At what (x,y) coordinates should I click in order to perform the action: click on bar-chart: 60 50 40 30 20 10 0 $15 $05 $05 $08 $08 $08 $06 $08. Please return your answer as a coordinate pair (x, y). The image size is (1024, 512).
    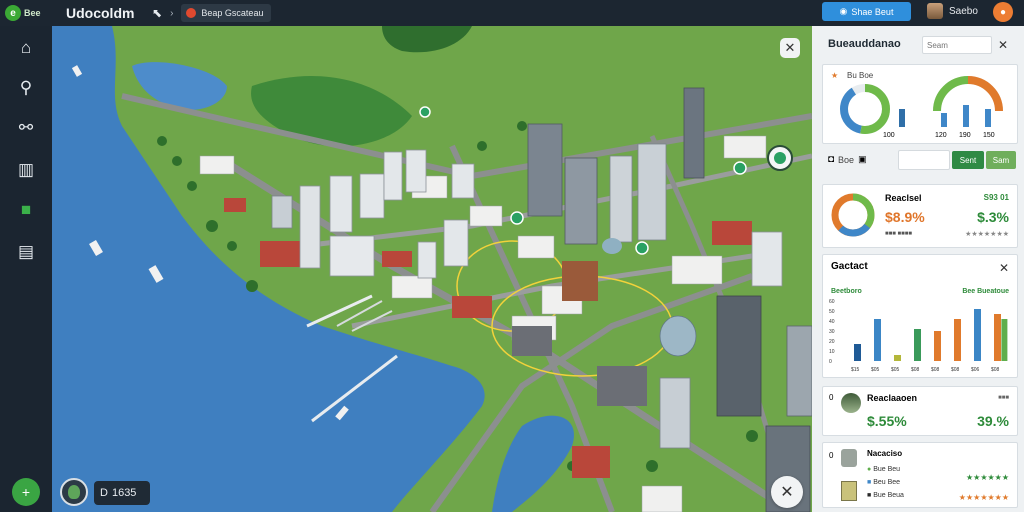
    Looking at the image, I should click on (918, 336).